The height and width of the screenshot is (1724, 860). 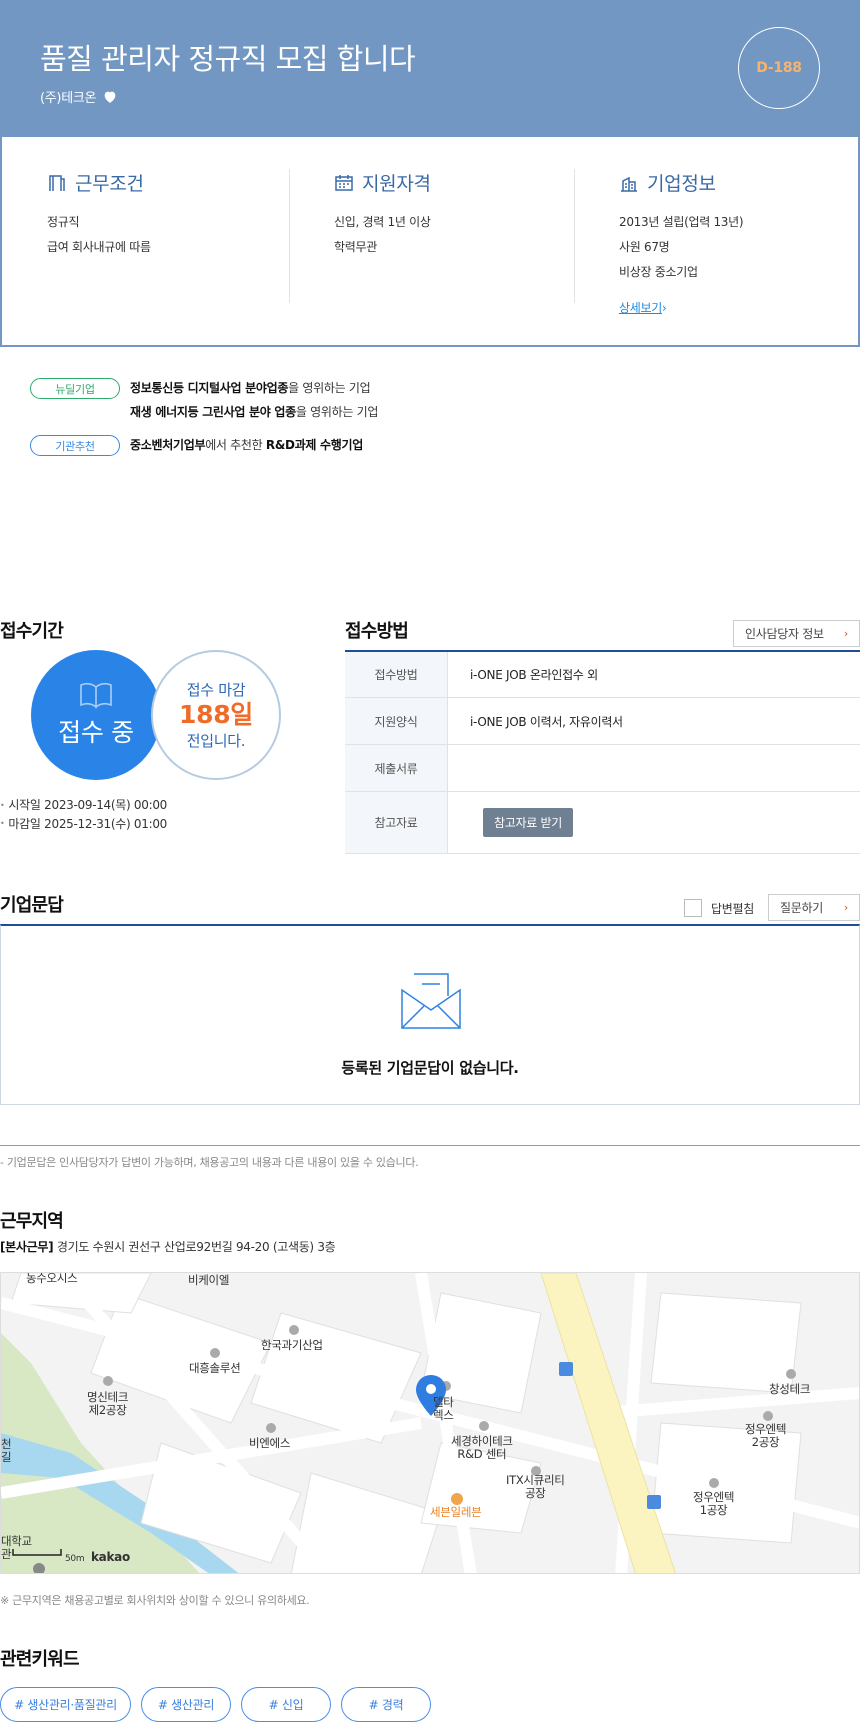 I want to click on job-header: 품질 관리자 정규직 모집 합니다 (주)테크온 D-188, so click(x=430, y=68).